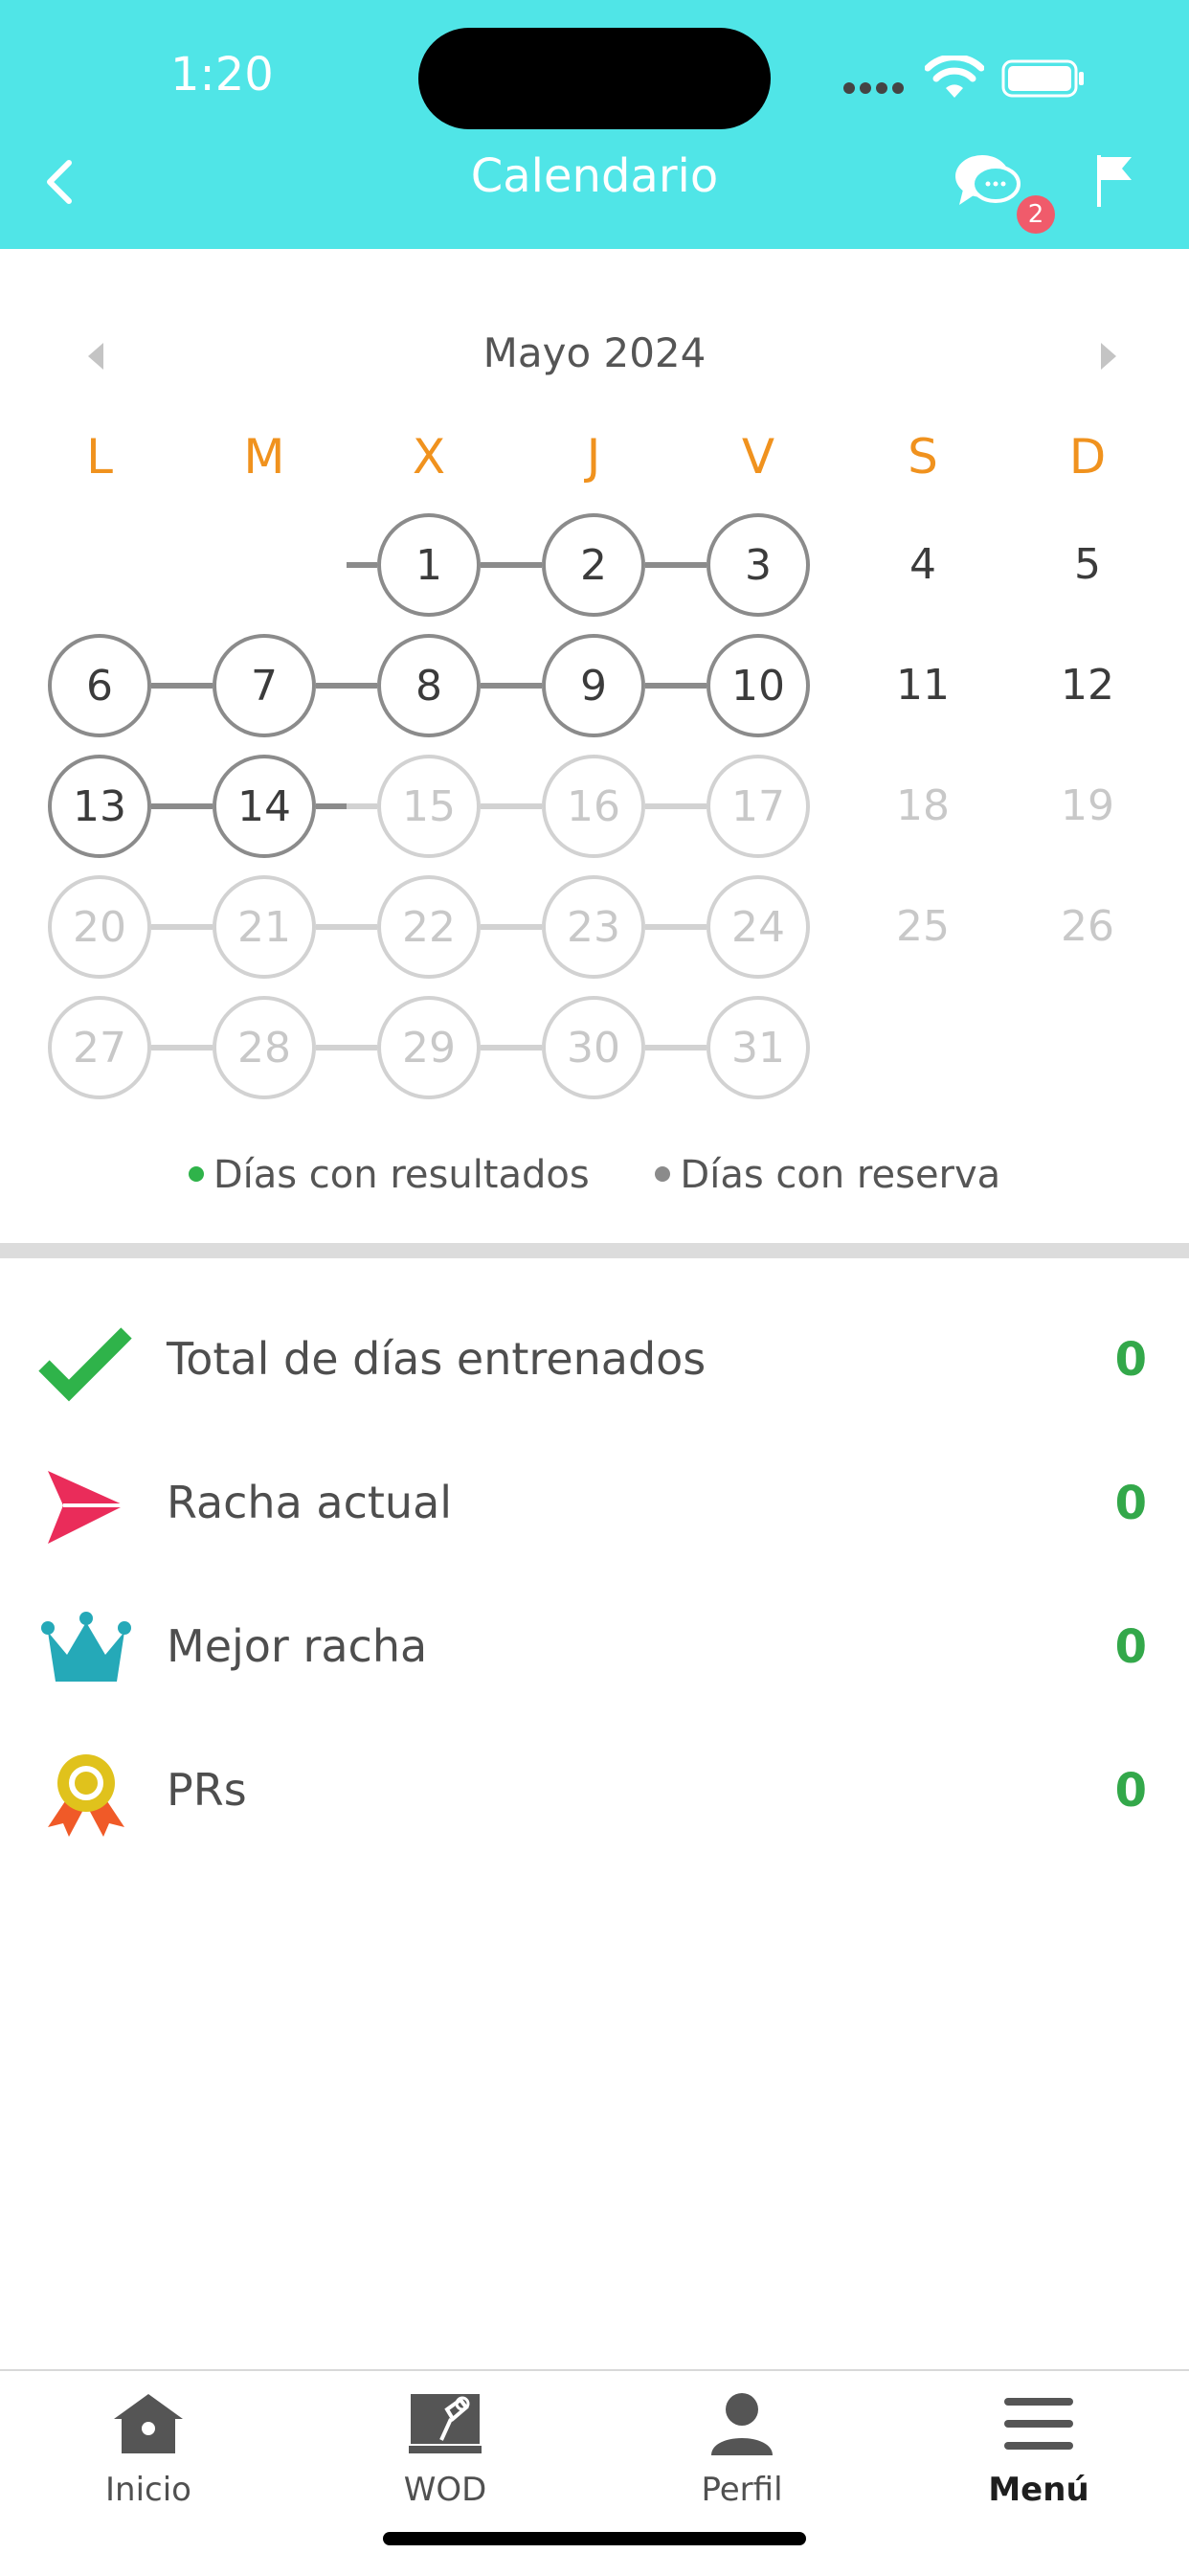 The height and width of the screenshot is (2576, 1189). I want to click on calendar-day: 26, so click(1087, 927).